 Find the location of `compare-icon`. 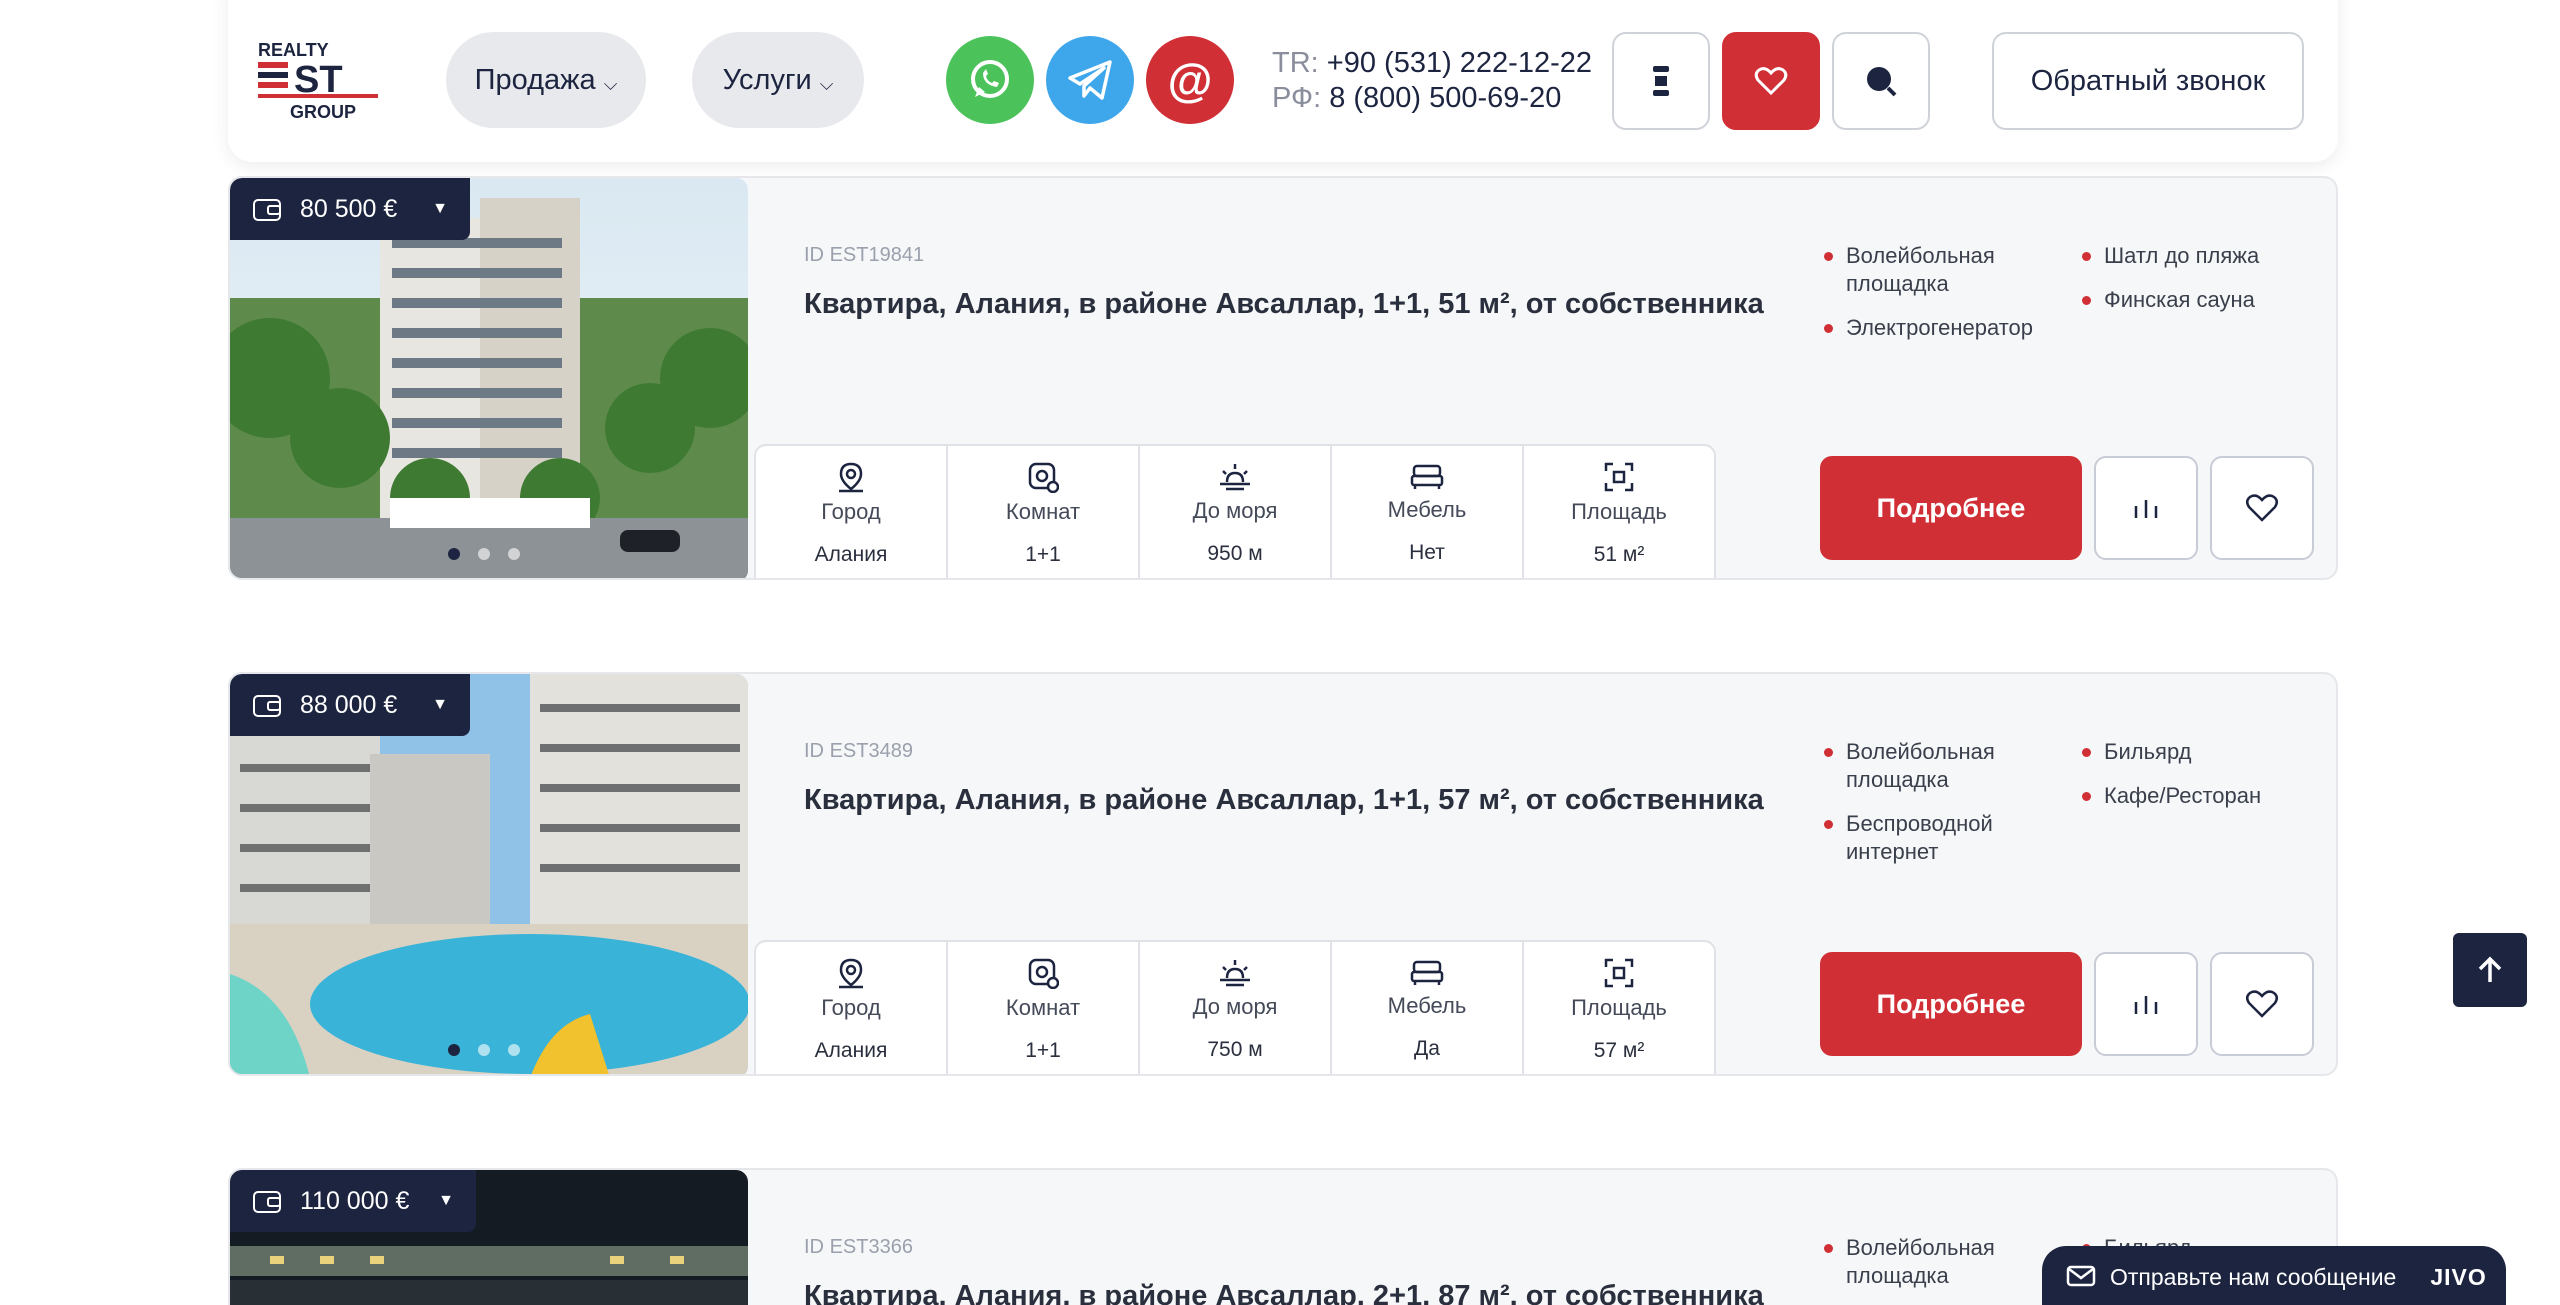

compare-icon is located at coordinates (1661, 81).